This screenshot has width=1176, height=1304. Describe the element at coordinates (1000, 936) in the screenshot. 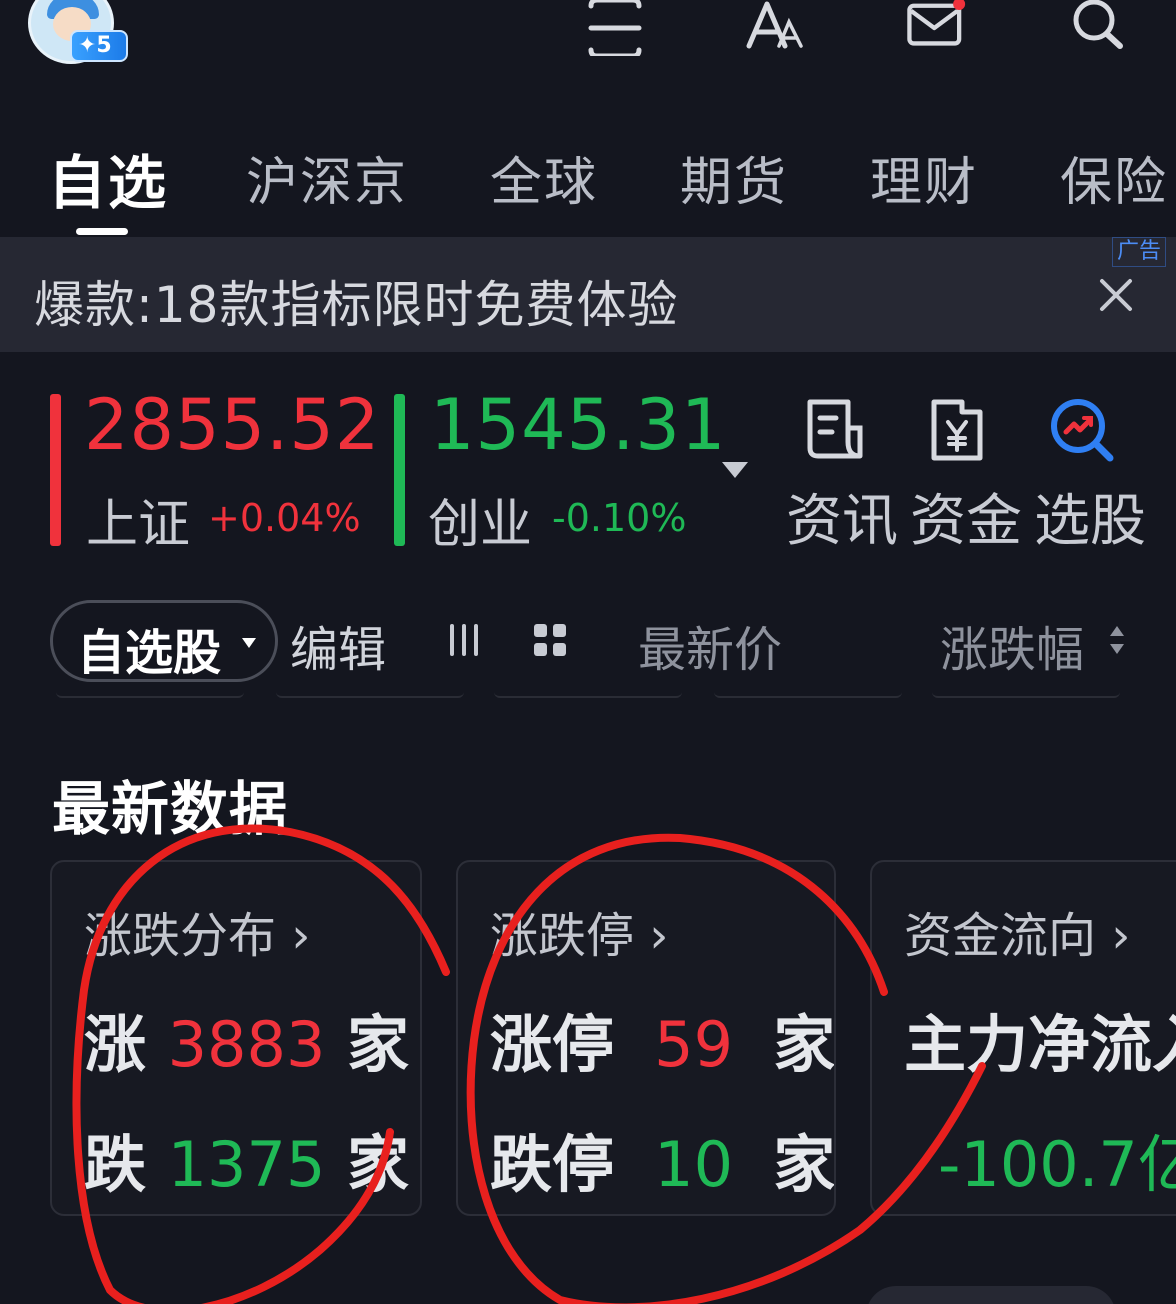

I see `card-title-text: 资金流向` at that location.